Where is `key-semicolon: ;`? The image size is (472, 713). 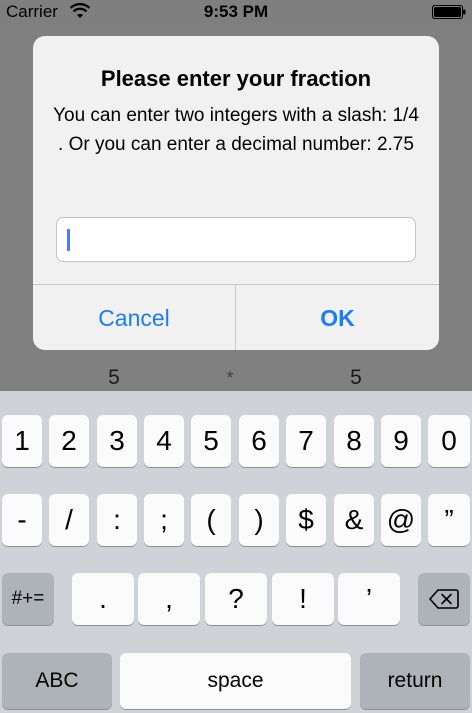
key-semicolon: ; is located at coordinates (164, 520).